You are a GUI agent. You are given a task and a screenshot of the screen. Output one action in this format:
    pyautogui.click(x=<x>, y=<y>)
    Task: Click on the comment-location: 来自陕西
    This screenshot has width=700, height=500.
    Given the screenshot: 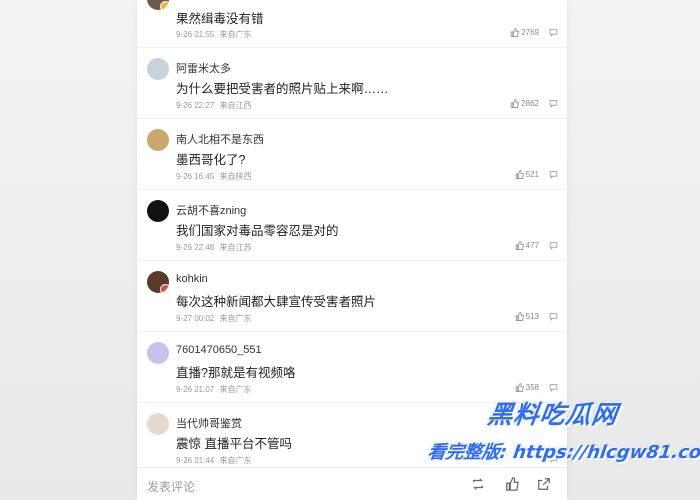 What is the action you would take?
    pyautogui.click(x=235, y=176)
    